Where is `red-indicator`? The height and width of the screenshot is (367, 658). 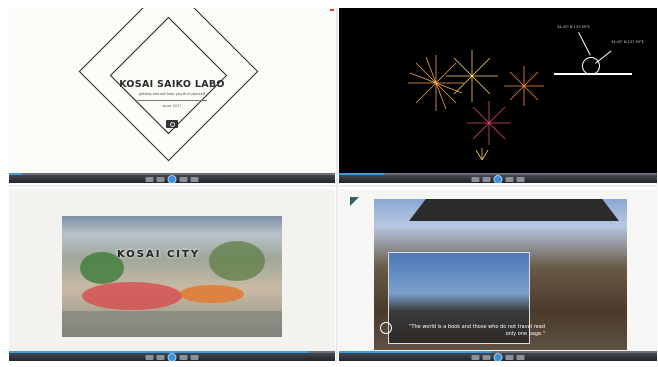 red-indicator is located at coordinates (332, 10).